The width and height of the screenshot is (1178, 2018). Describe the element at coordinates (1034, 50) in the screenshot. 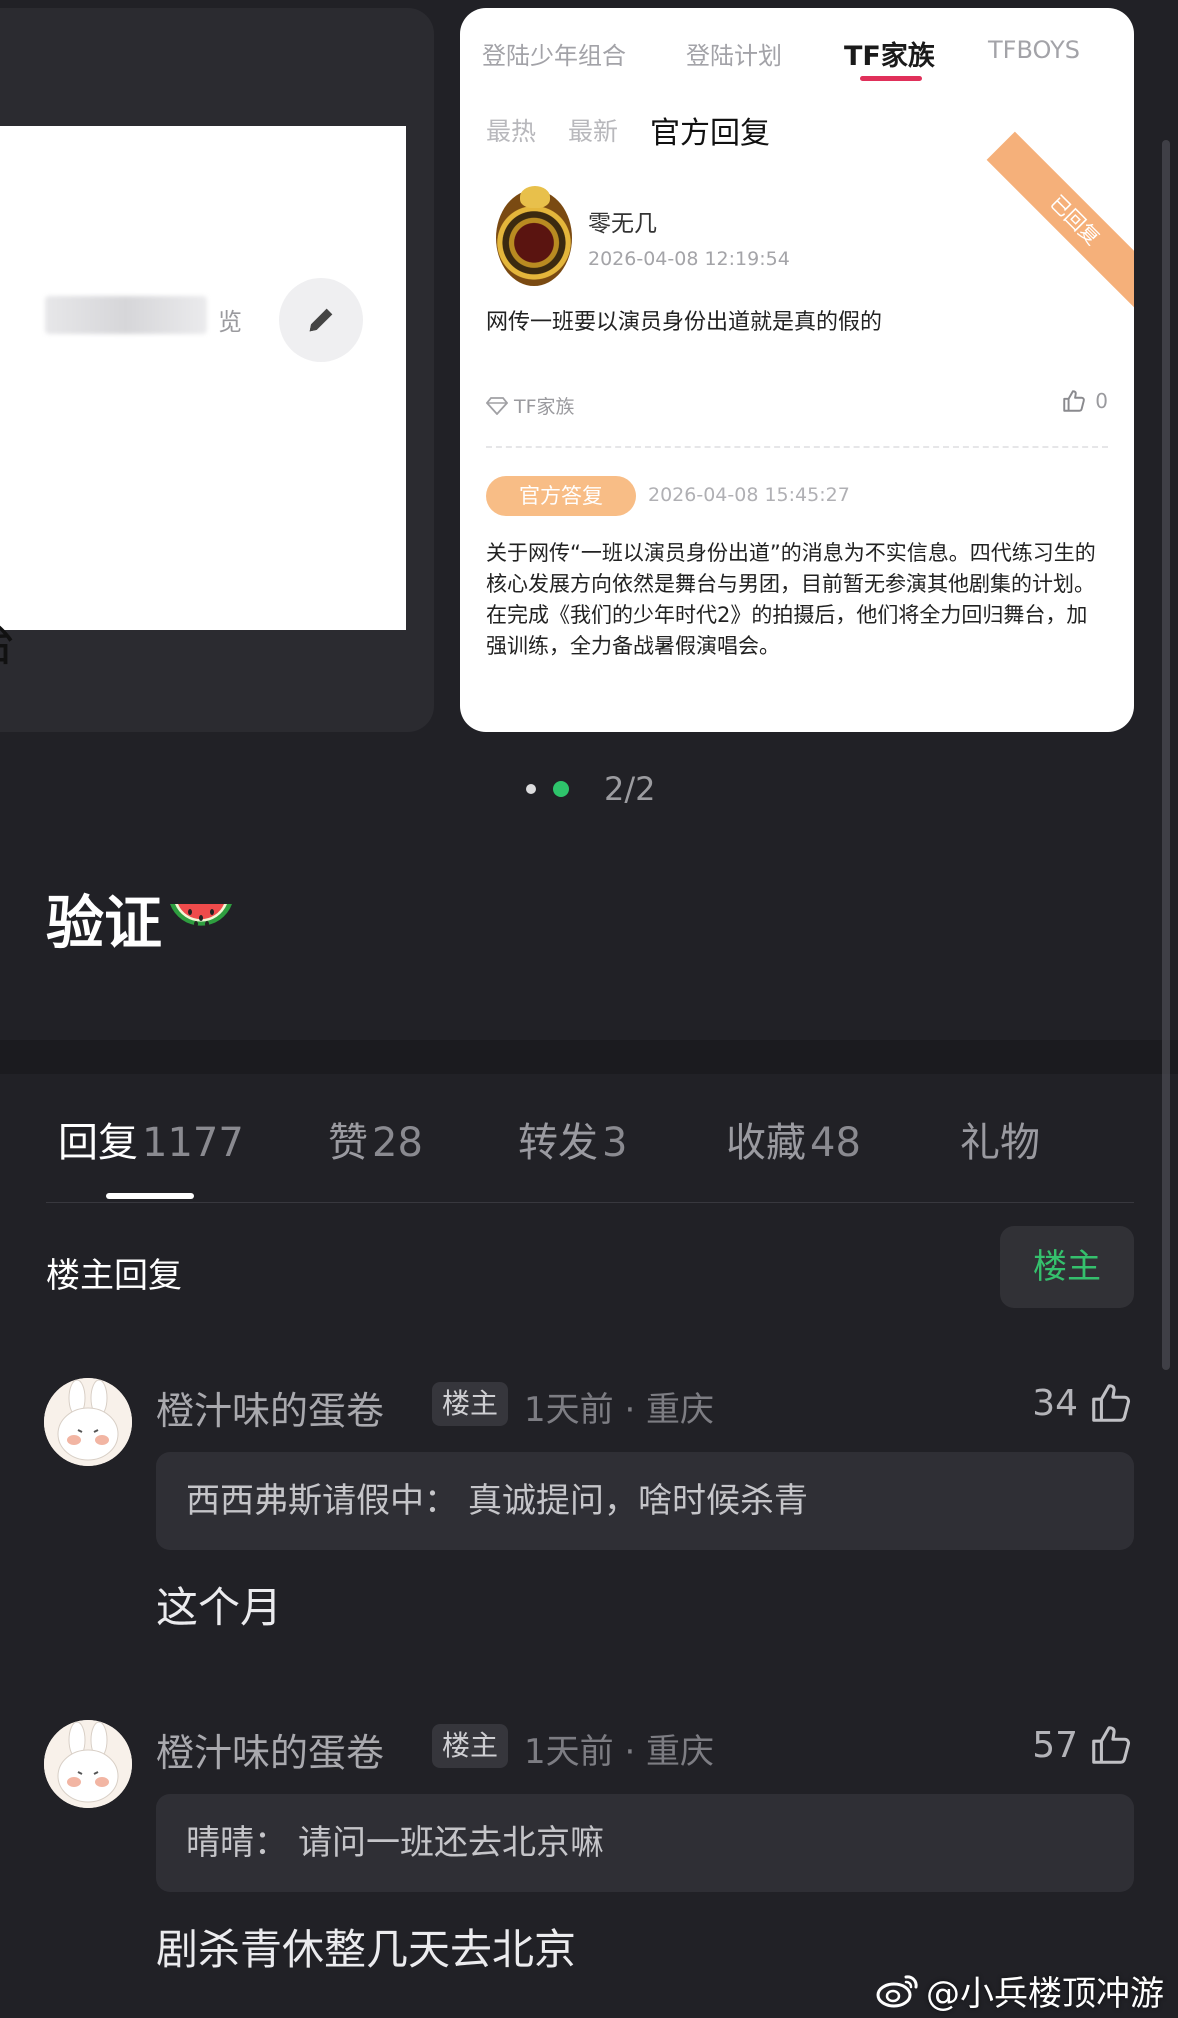

I see `card-tab-tfboys: TFBOYS` at that location.